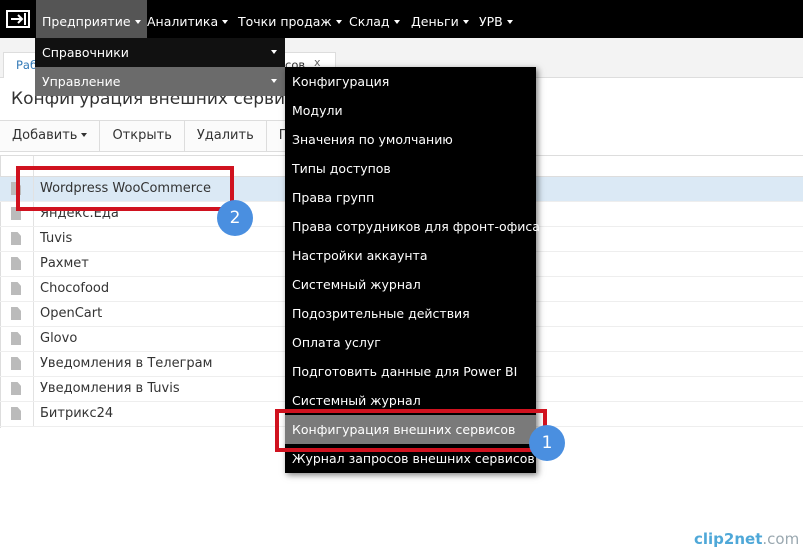 The image size is (803, 554). What do you see at coordinates (18, 19) in the screenshot?
I see `exit-icon` at bounding box center [18, 19].